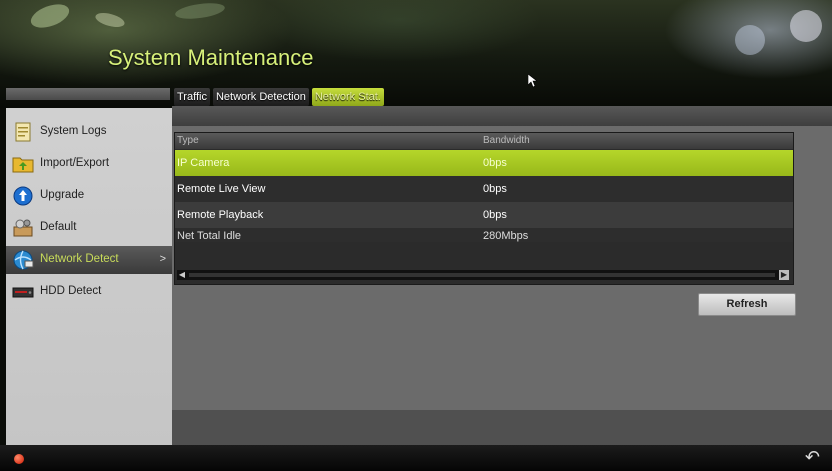  What do you see at coordinates (506, 140) in the screenshot?
I see `column-header-bandwidth: Bandwidth` at bounding box center [506, 140].